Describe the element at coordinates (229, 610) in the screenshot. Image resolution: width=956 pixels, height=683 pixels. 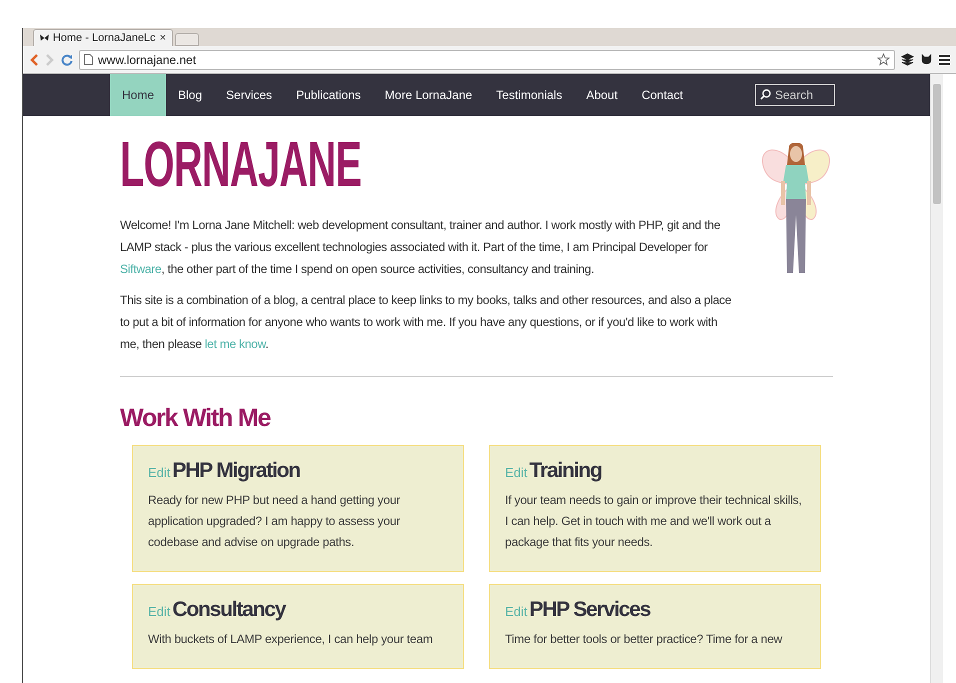
I see `card-title: Consultancy` at that location.